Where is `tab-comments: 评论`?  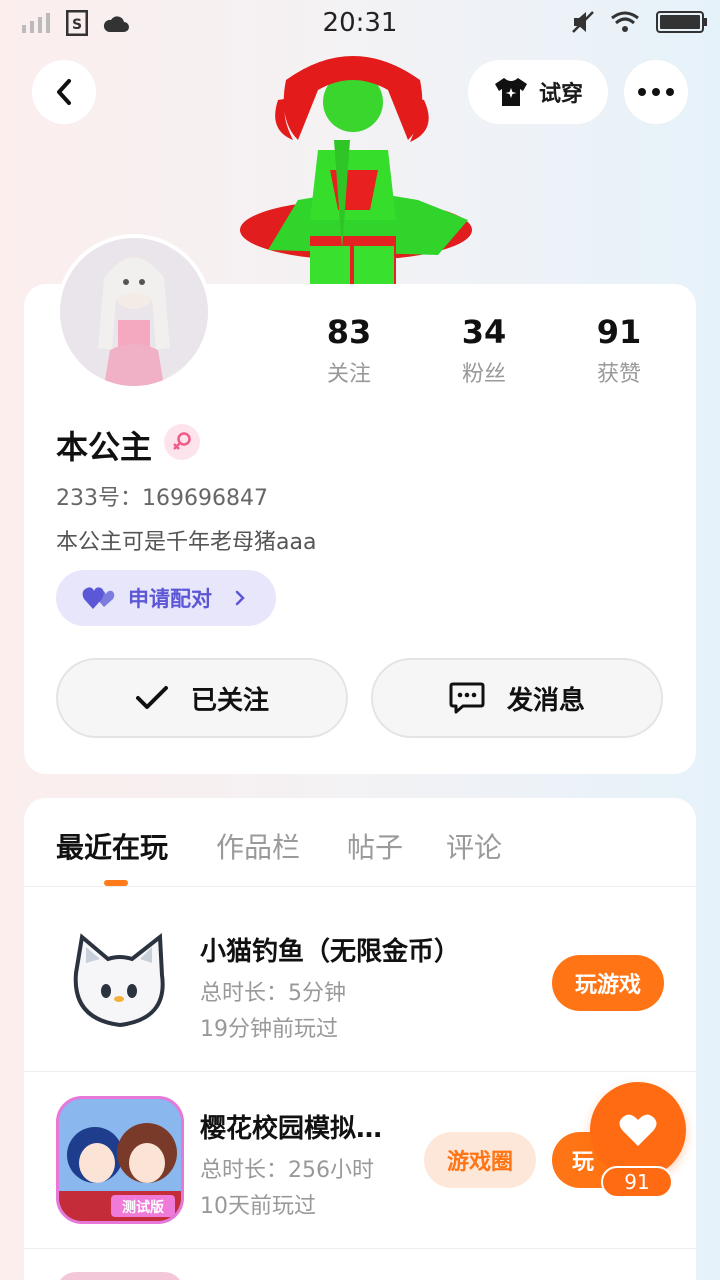
tab-comments: 评论 is located at coordinates (474, 846).